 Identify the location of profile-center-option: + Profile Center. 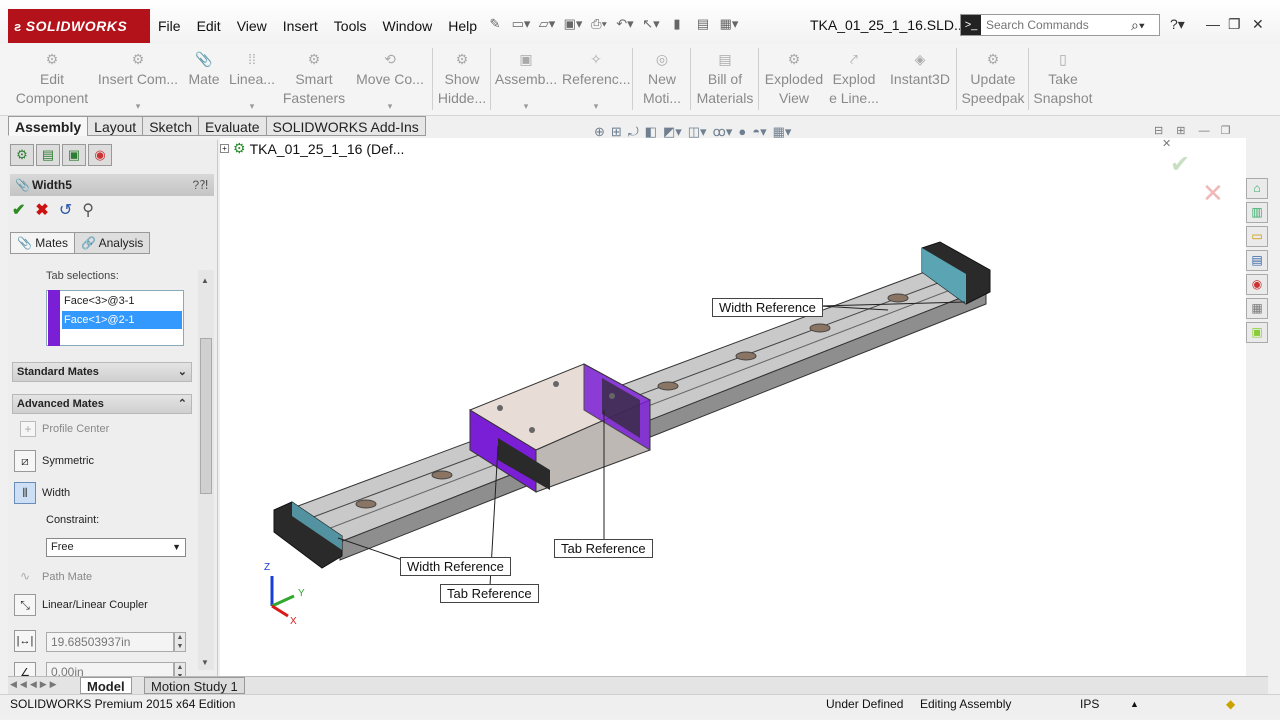
(61, 429).